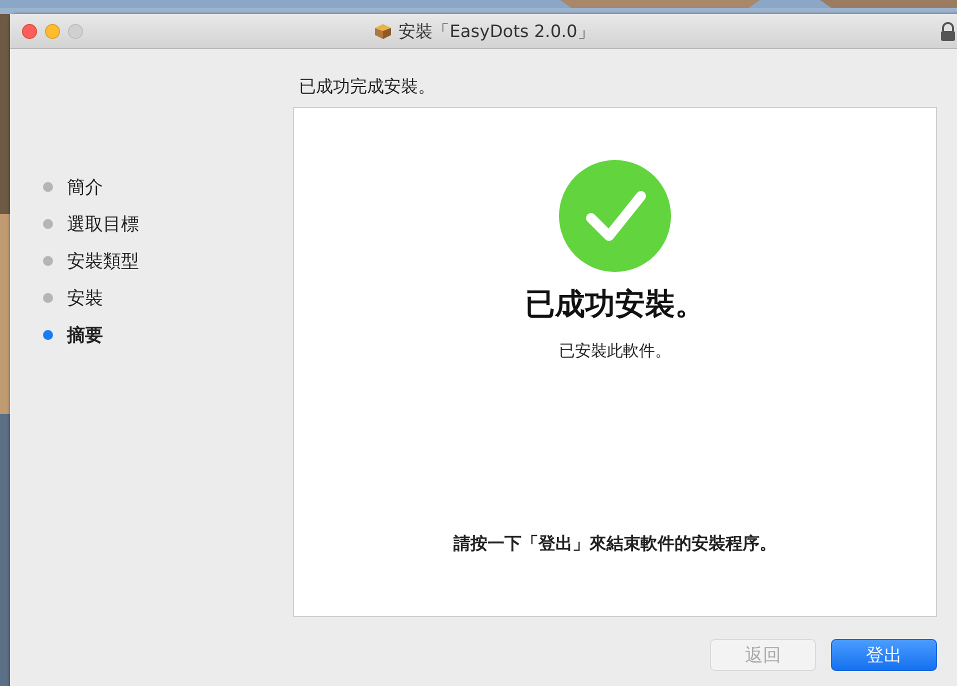 The width and height of the screenshot is (957, 686). I want to click on instruction-text: 請按一下「登出」來結束軟件的安裝程序。, so click(615, 544).